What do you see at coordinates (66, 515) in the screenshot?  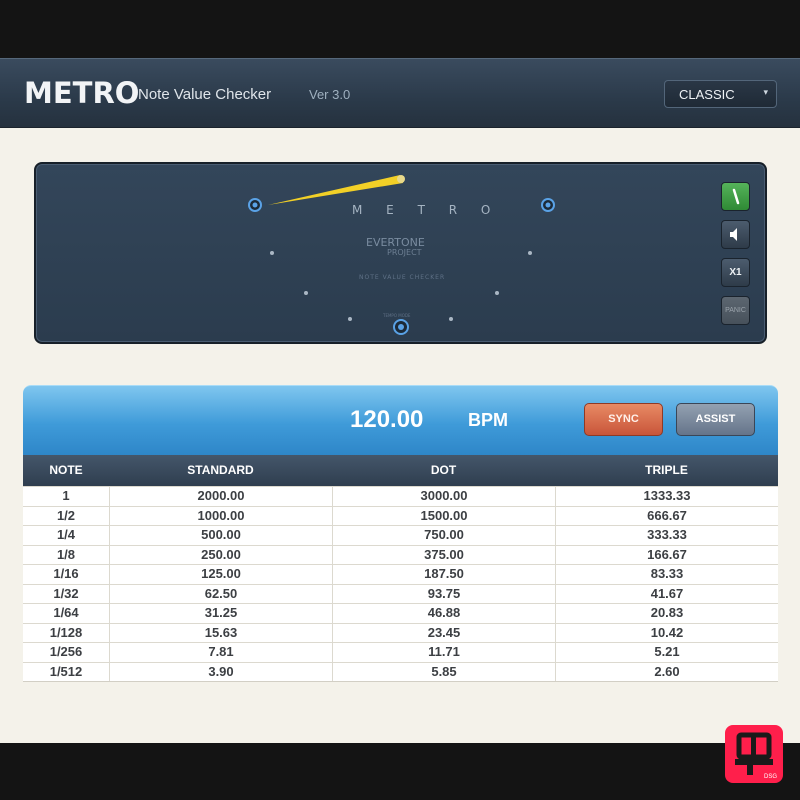 I see `note-cell: 1/2` at bounding box center [66, 515].